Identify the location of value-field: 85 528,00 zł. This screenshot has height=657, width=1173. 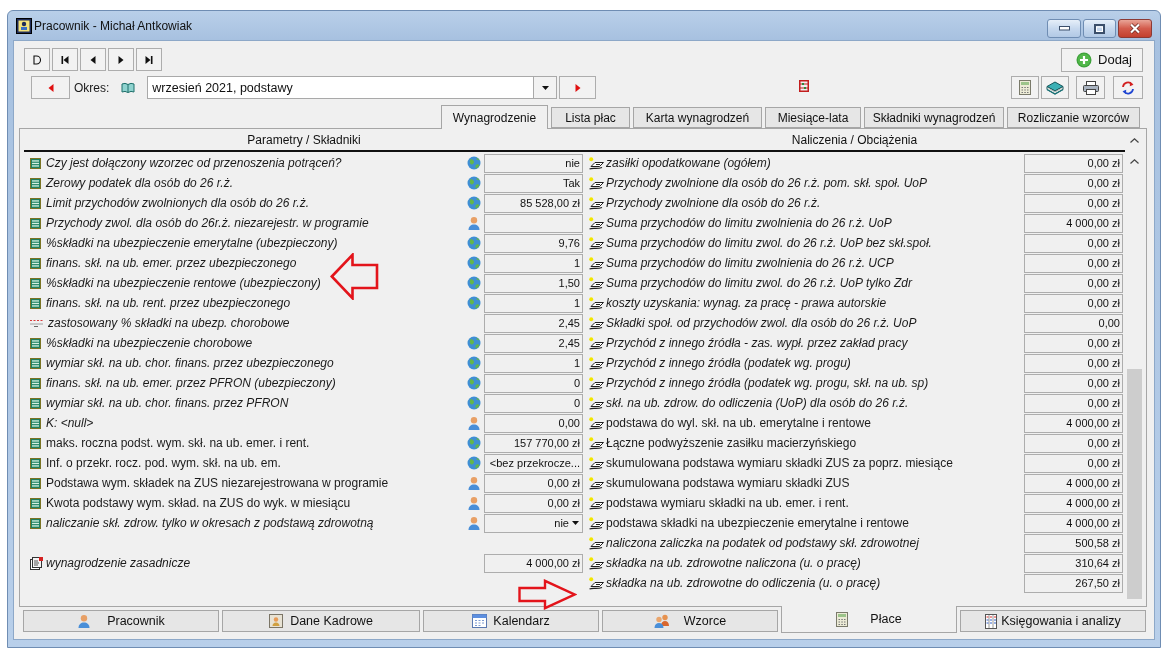
(533, 203).